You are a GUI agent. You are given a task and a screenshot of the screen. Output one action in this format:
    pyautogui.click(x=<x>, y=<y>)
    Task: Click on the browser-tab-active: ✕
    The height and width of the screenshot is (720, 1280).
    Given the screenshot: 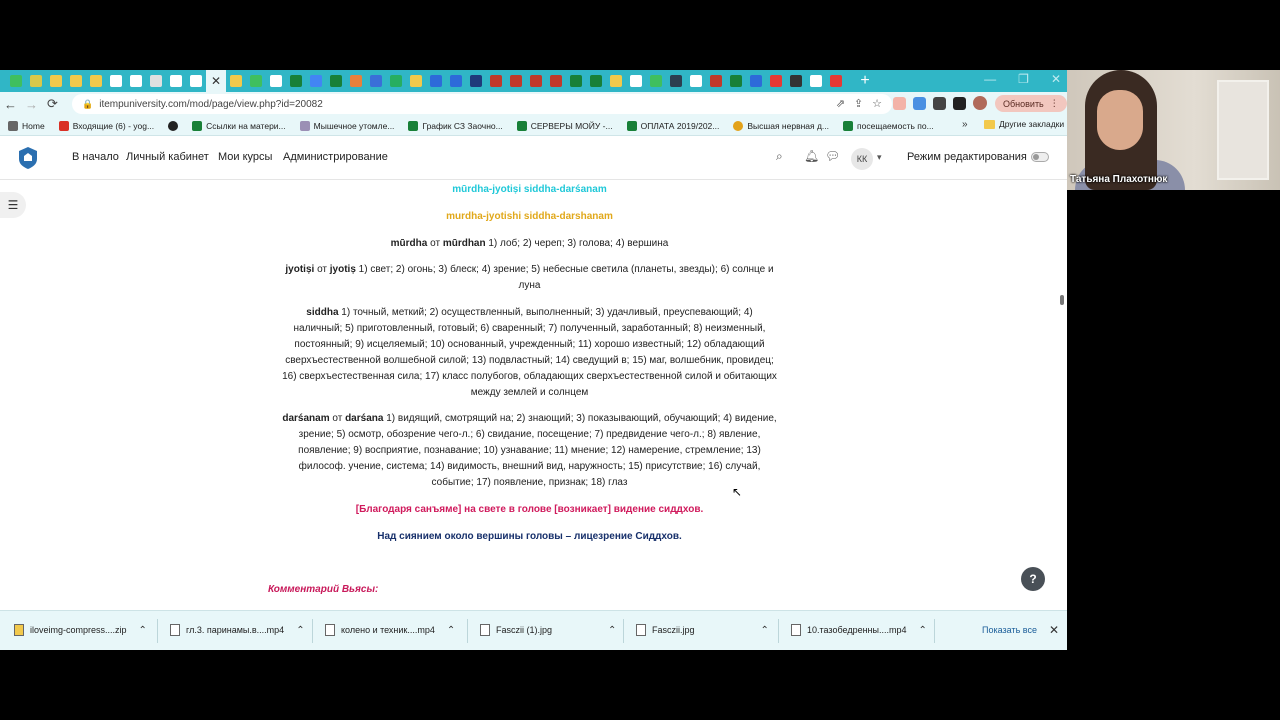 What is the action you would take?
    pyautogui.click(x=216, y=81)
    